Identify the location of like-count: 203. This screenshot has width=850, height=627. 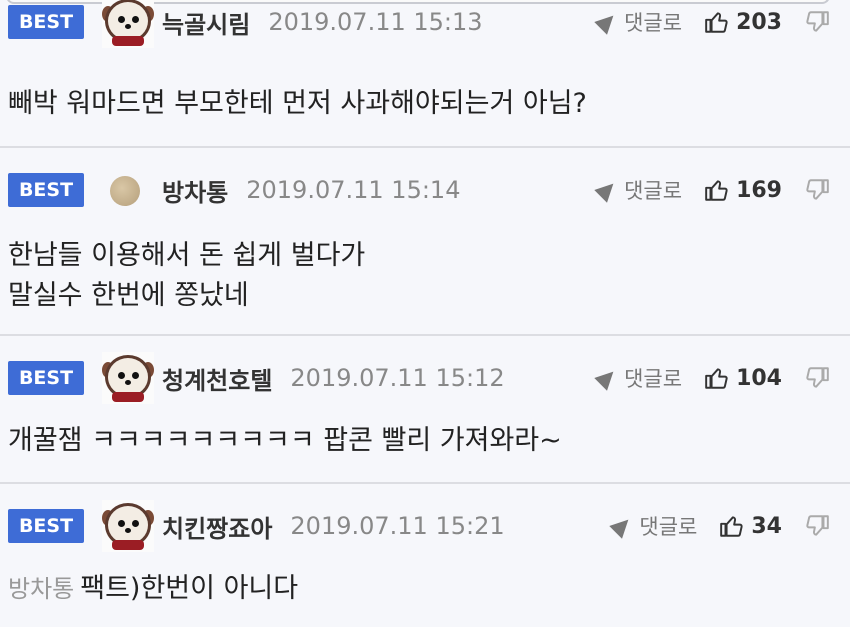
(759, 22).